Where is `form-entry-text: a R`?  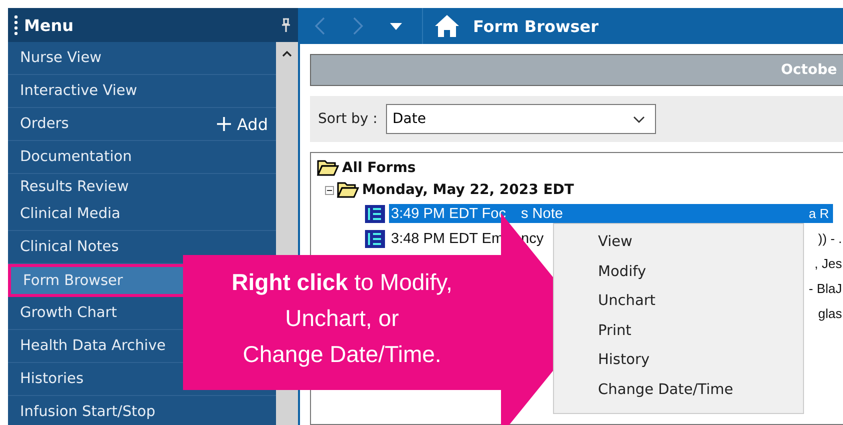 form-entry-text: a R is located at coordinates (818, 213).